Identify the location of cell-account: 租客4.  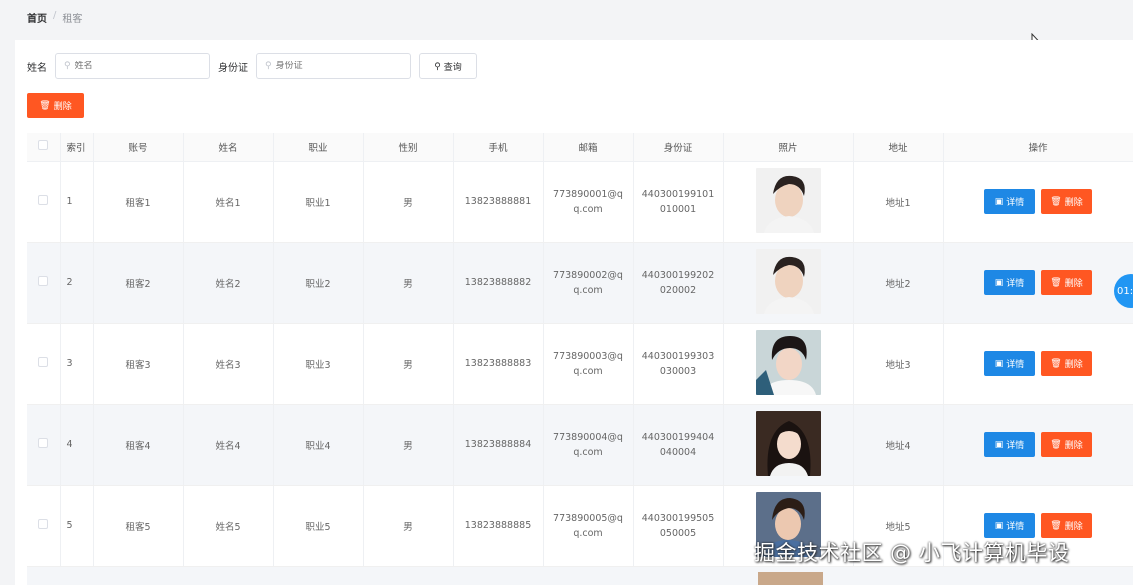
(138, 445).